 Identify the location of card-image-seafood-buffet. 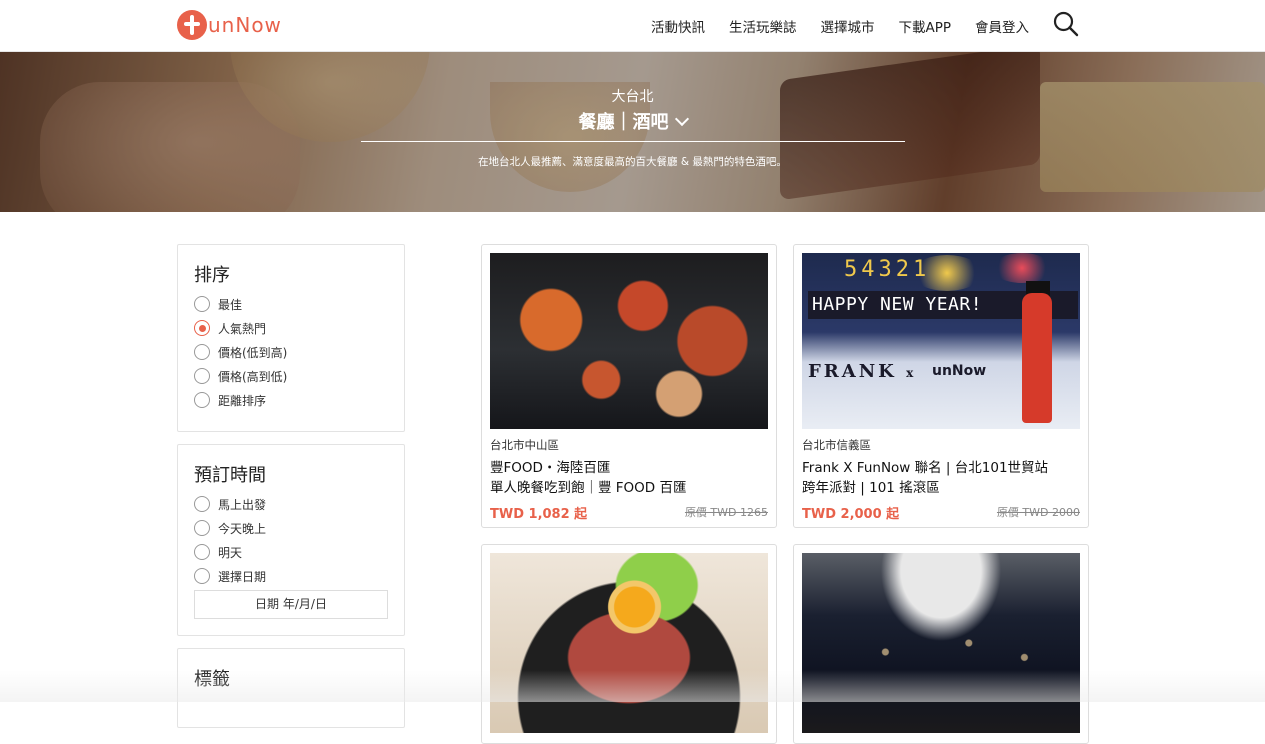
(629, 341).